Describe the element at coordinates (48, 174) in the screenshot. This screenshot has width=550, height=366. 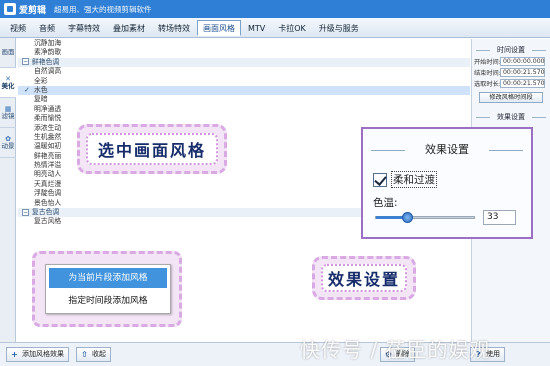
I see `list-item-label: 明亮动人` at that location.